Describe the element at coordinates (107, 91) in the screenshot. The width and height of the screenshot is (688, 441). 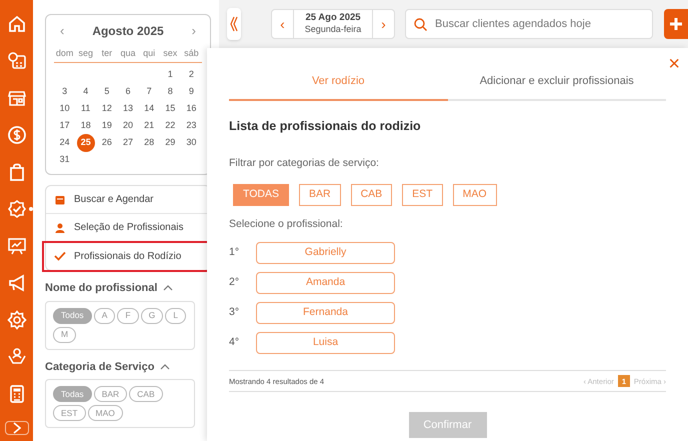
I see `calendar-day: 5` at that location.